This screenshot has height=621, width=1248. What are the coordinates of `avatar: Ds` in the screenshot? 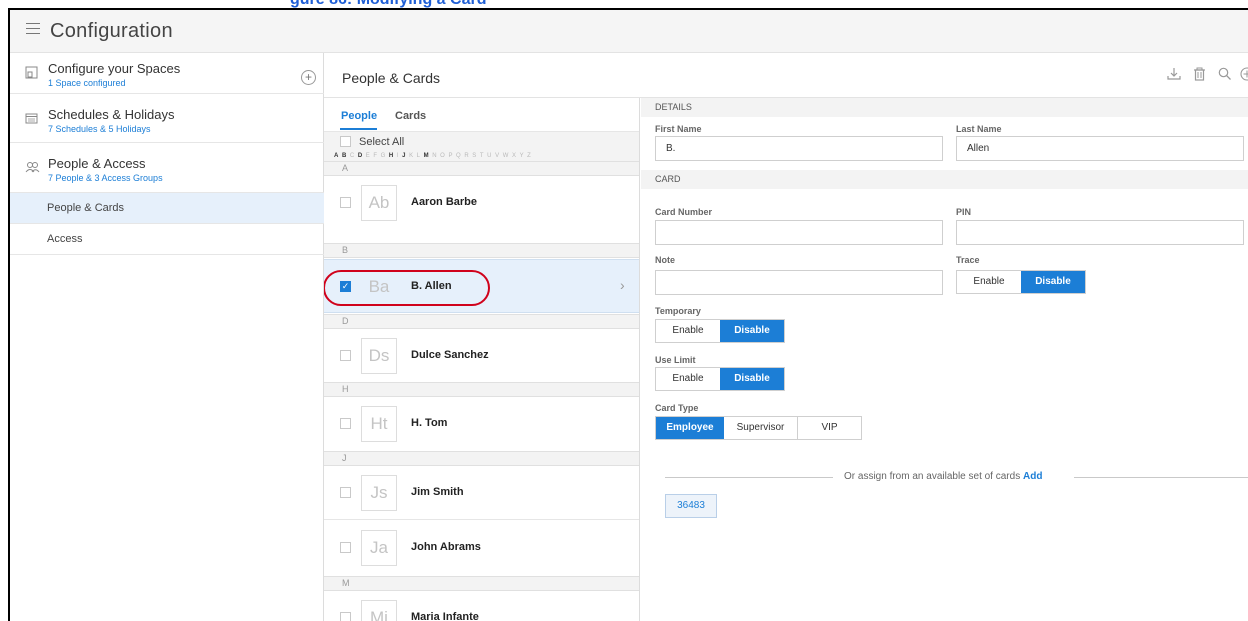 It's located at (379, 356).